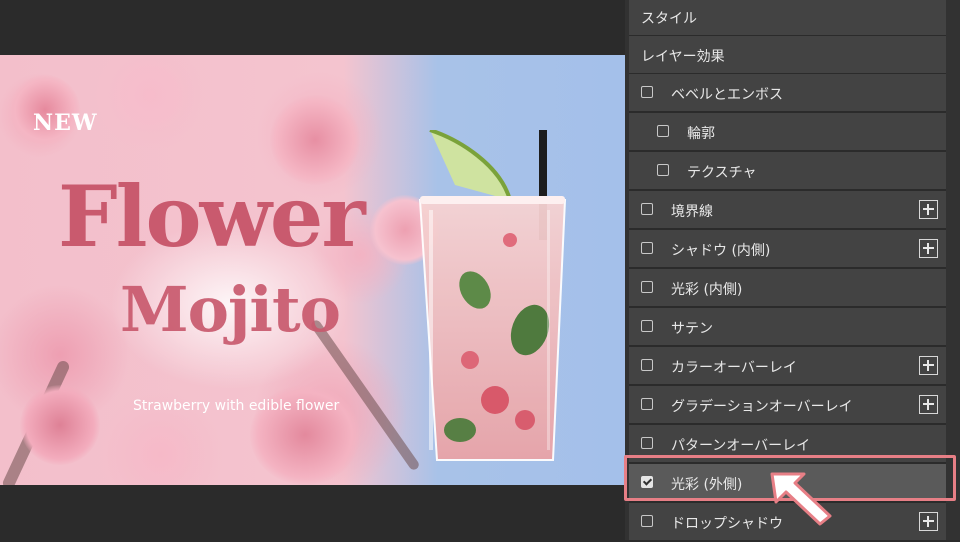  Describe the element at coordinates (683, 57) in the screenshot. I see `layer-effects-header-label: レイヤー効果` at that location.